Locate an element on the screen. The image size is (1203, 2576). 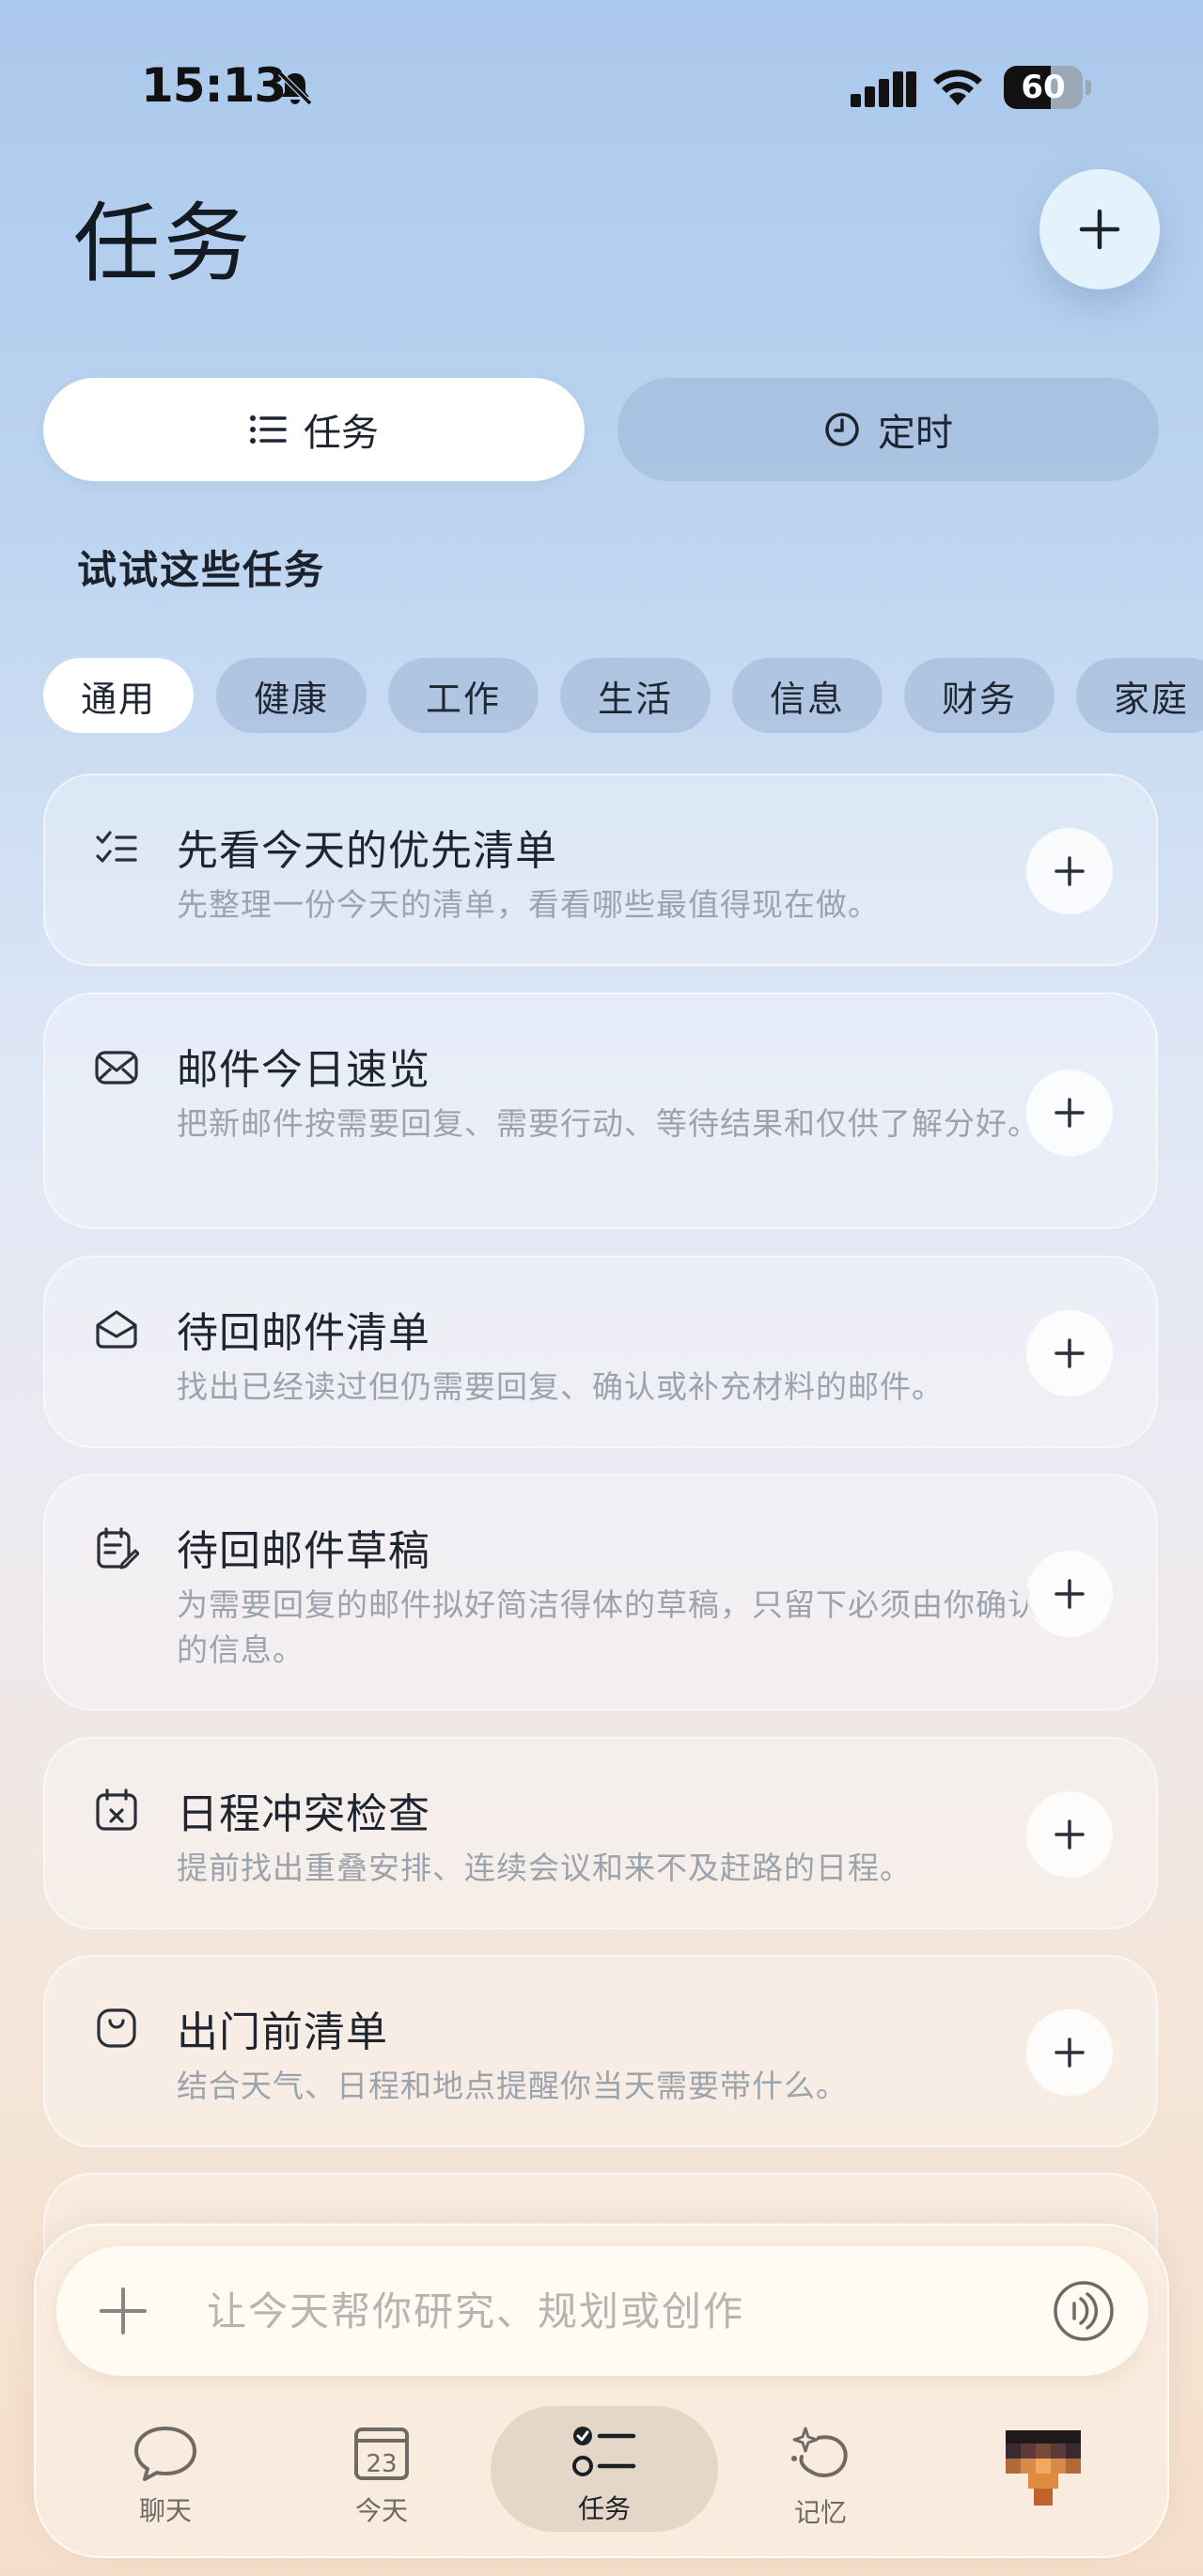
segment-timer-label: 定时 is located at coordinates (915, 433).